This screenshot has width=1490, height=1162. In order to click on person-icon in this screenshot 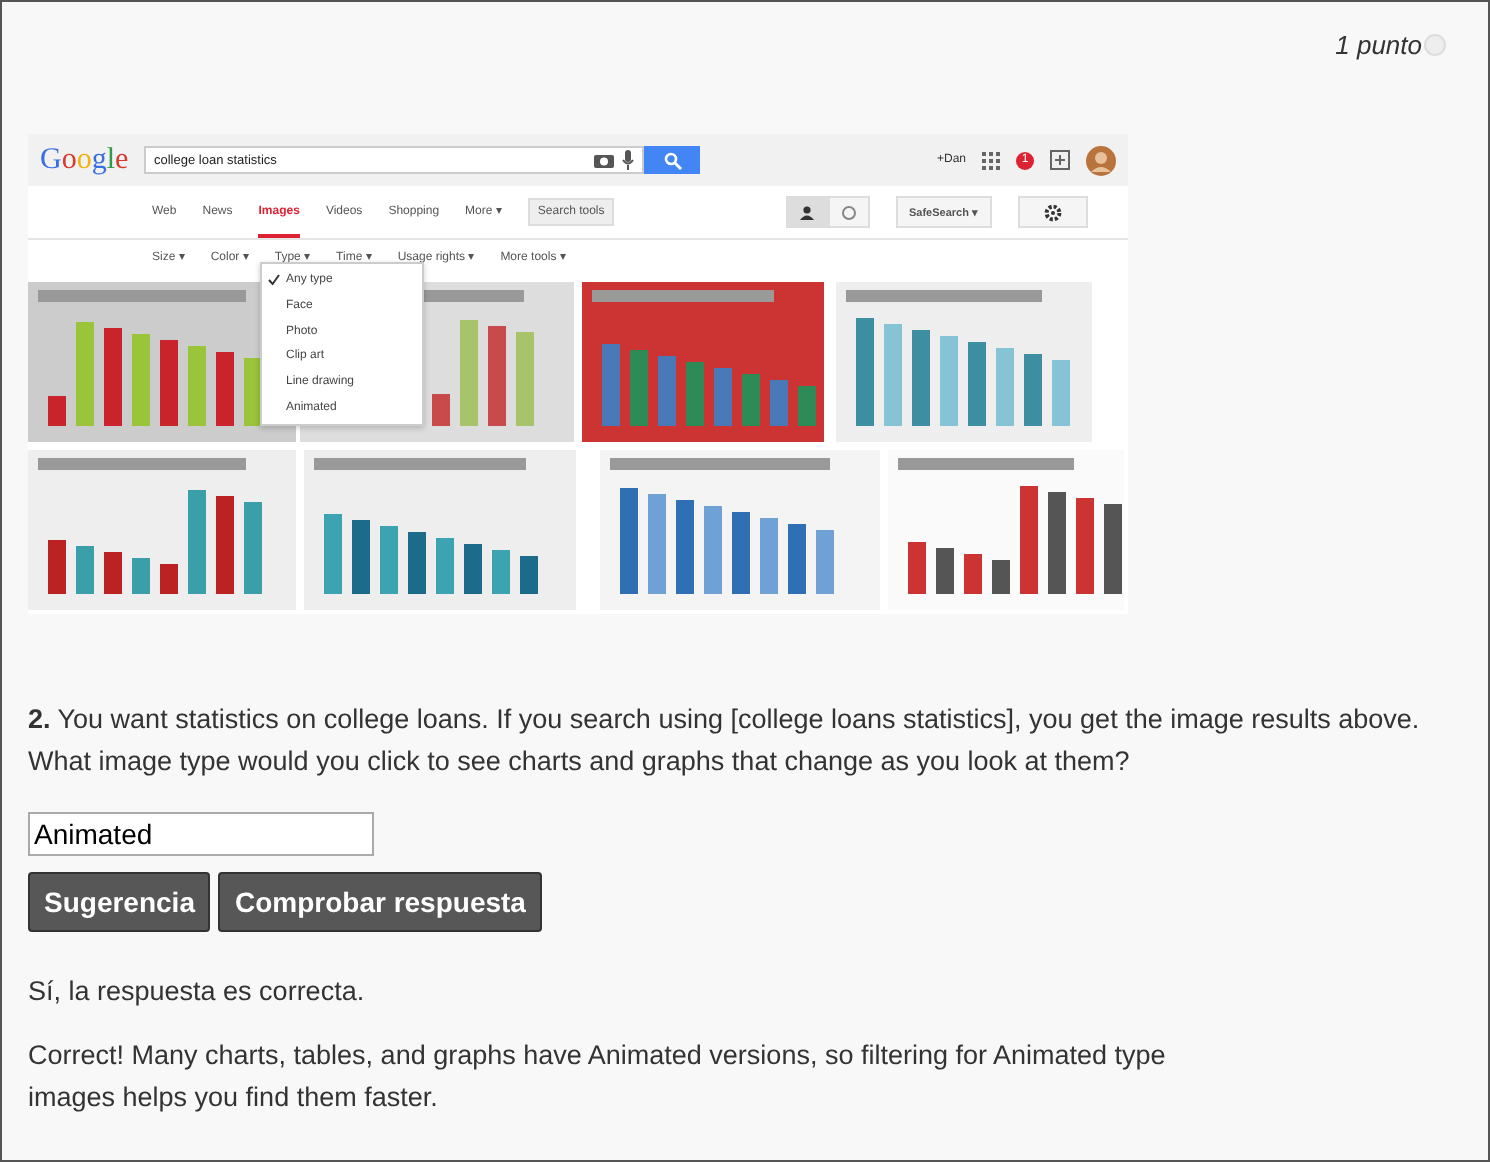, I will do `click(806, 212)`.